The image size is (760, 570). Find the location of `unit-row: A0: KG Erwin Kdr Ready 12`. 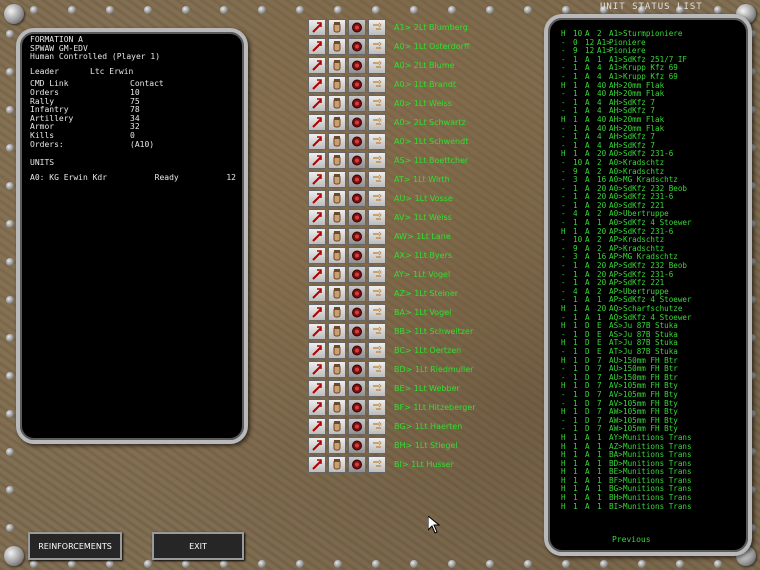

unit-row: A0: KG Erwin Kdr Ready 12 is located at coordinates (133, 178).